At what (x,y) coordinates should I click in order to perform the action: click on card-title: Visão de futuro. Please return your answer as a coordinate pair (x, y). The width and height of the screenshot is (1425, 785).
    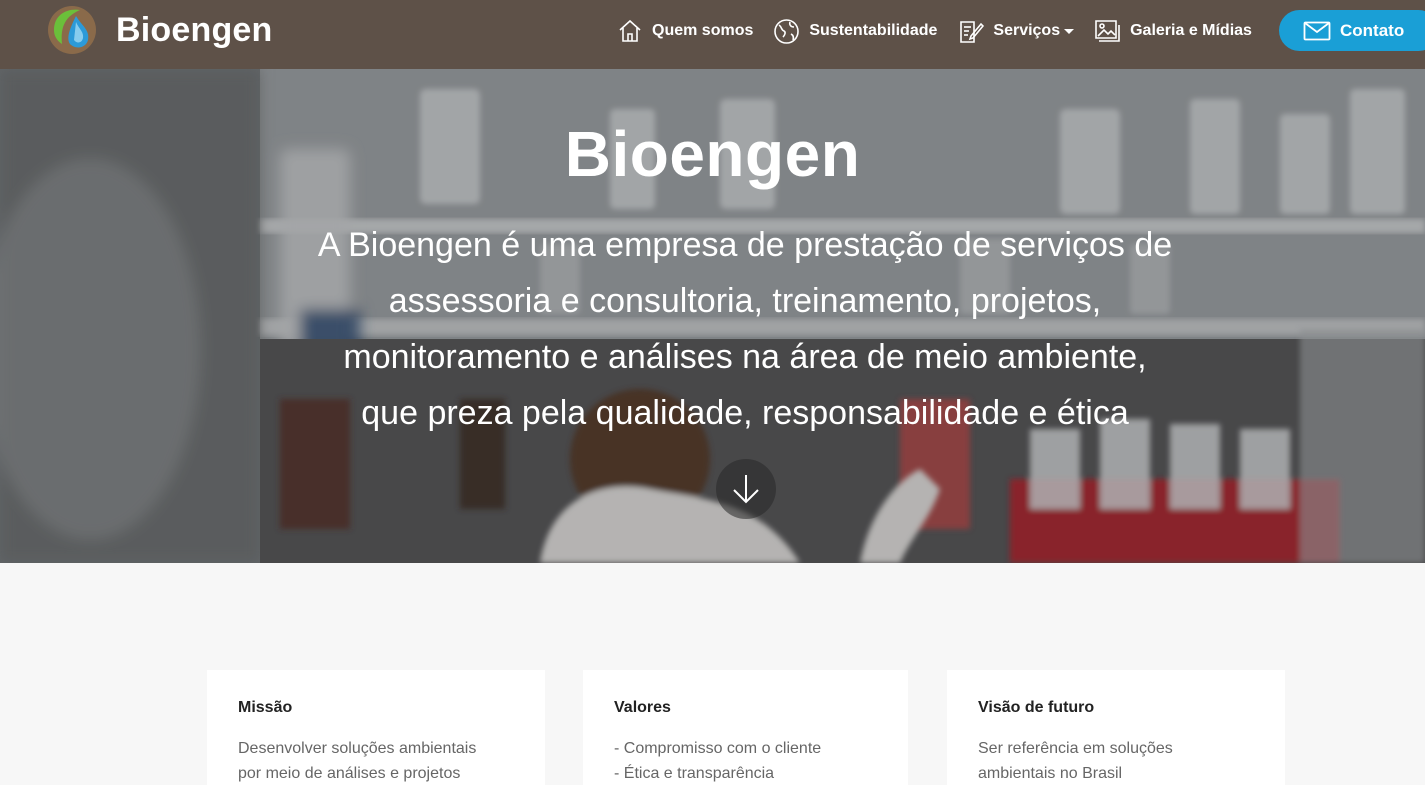
    Looking at the image, I should click on (1036, 707).